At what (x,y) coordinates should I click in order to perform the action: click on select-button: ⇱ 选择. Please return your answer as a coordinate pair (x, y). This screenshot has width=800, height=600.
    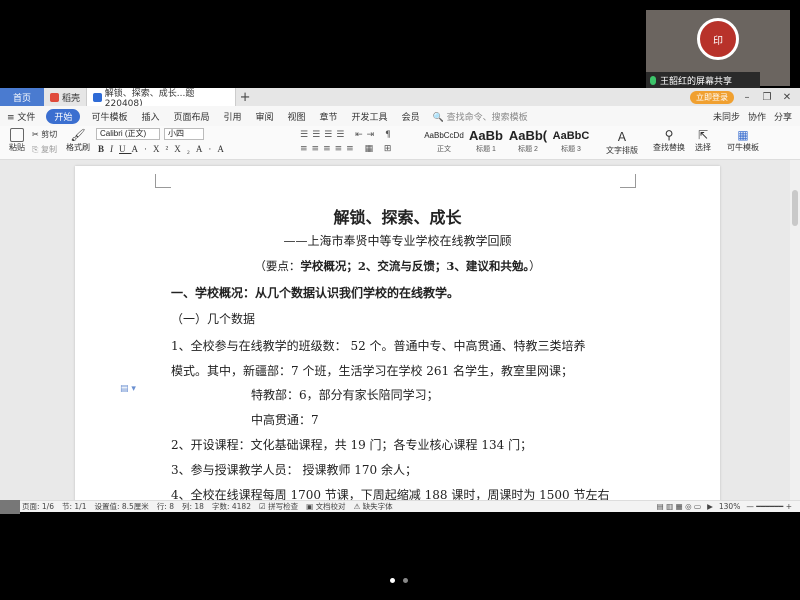
    Looking at the image, I should click on (703, 140).